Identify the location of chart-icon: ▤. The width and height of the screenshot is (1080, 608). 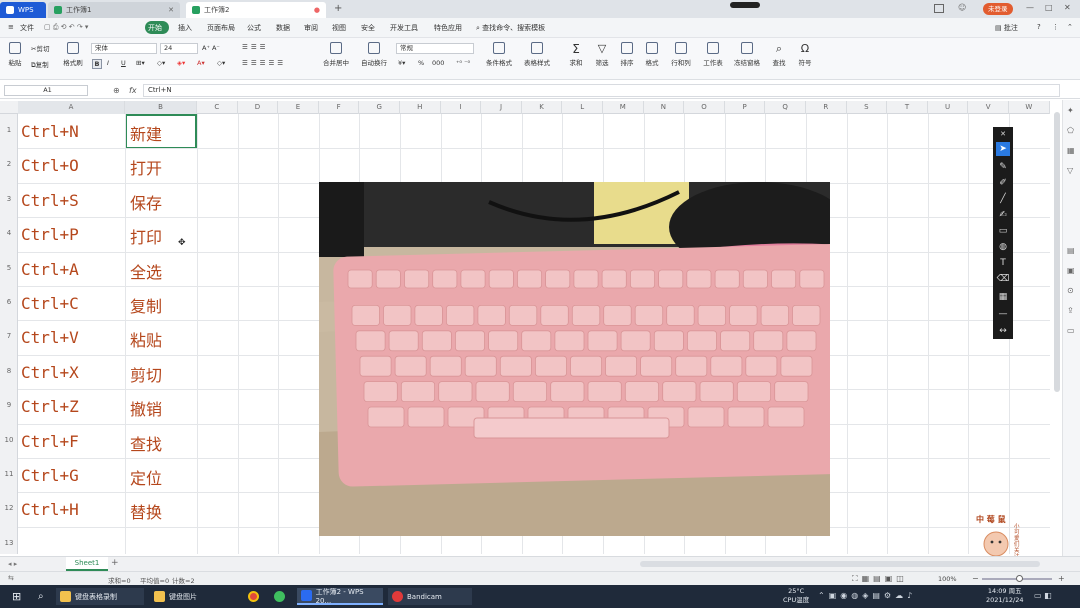
(1071, 250).